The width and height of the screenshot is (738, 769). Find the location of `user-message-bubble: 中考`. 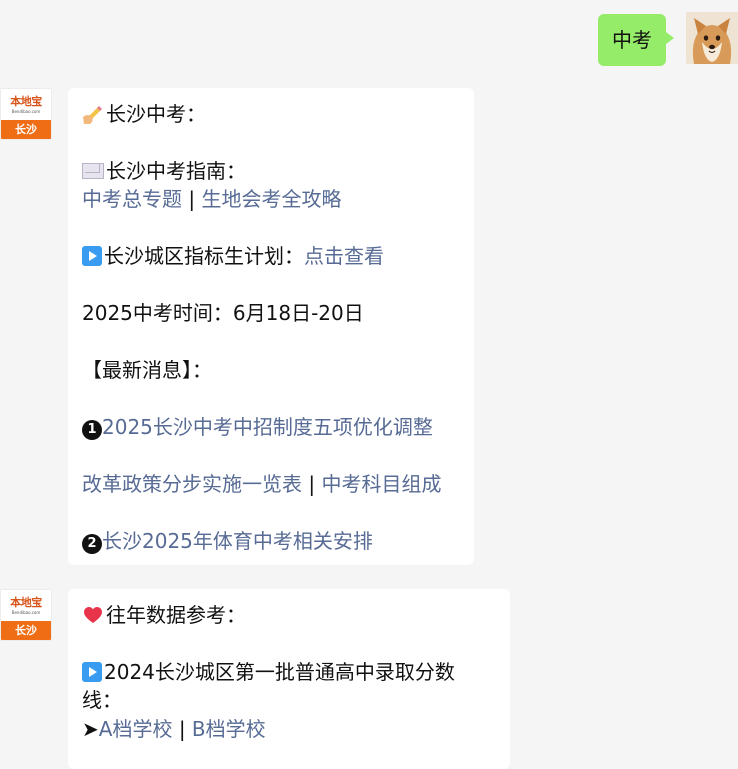

user-message-bubble: 中考 is located at coordinates (636, 40).